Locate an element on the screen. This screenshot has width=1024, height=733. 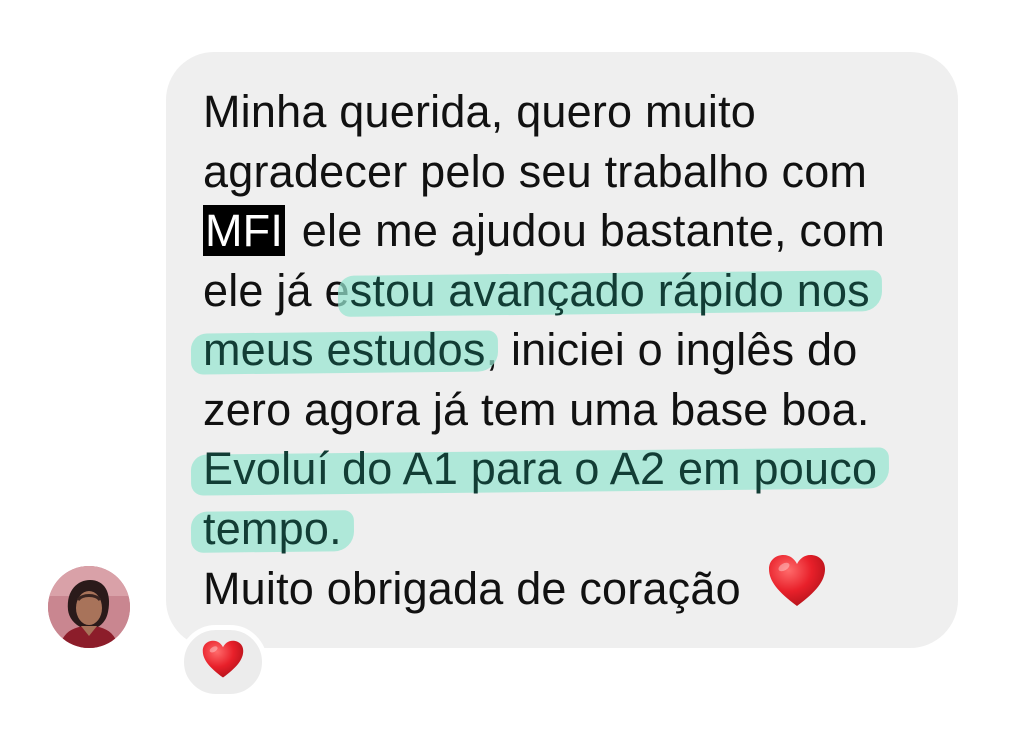
reaction-badge is located at coordinates (223, 662).